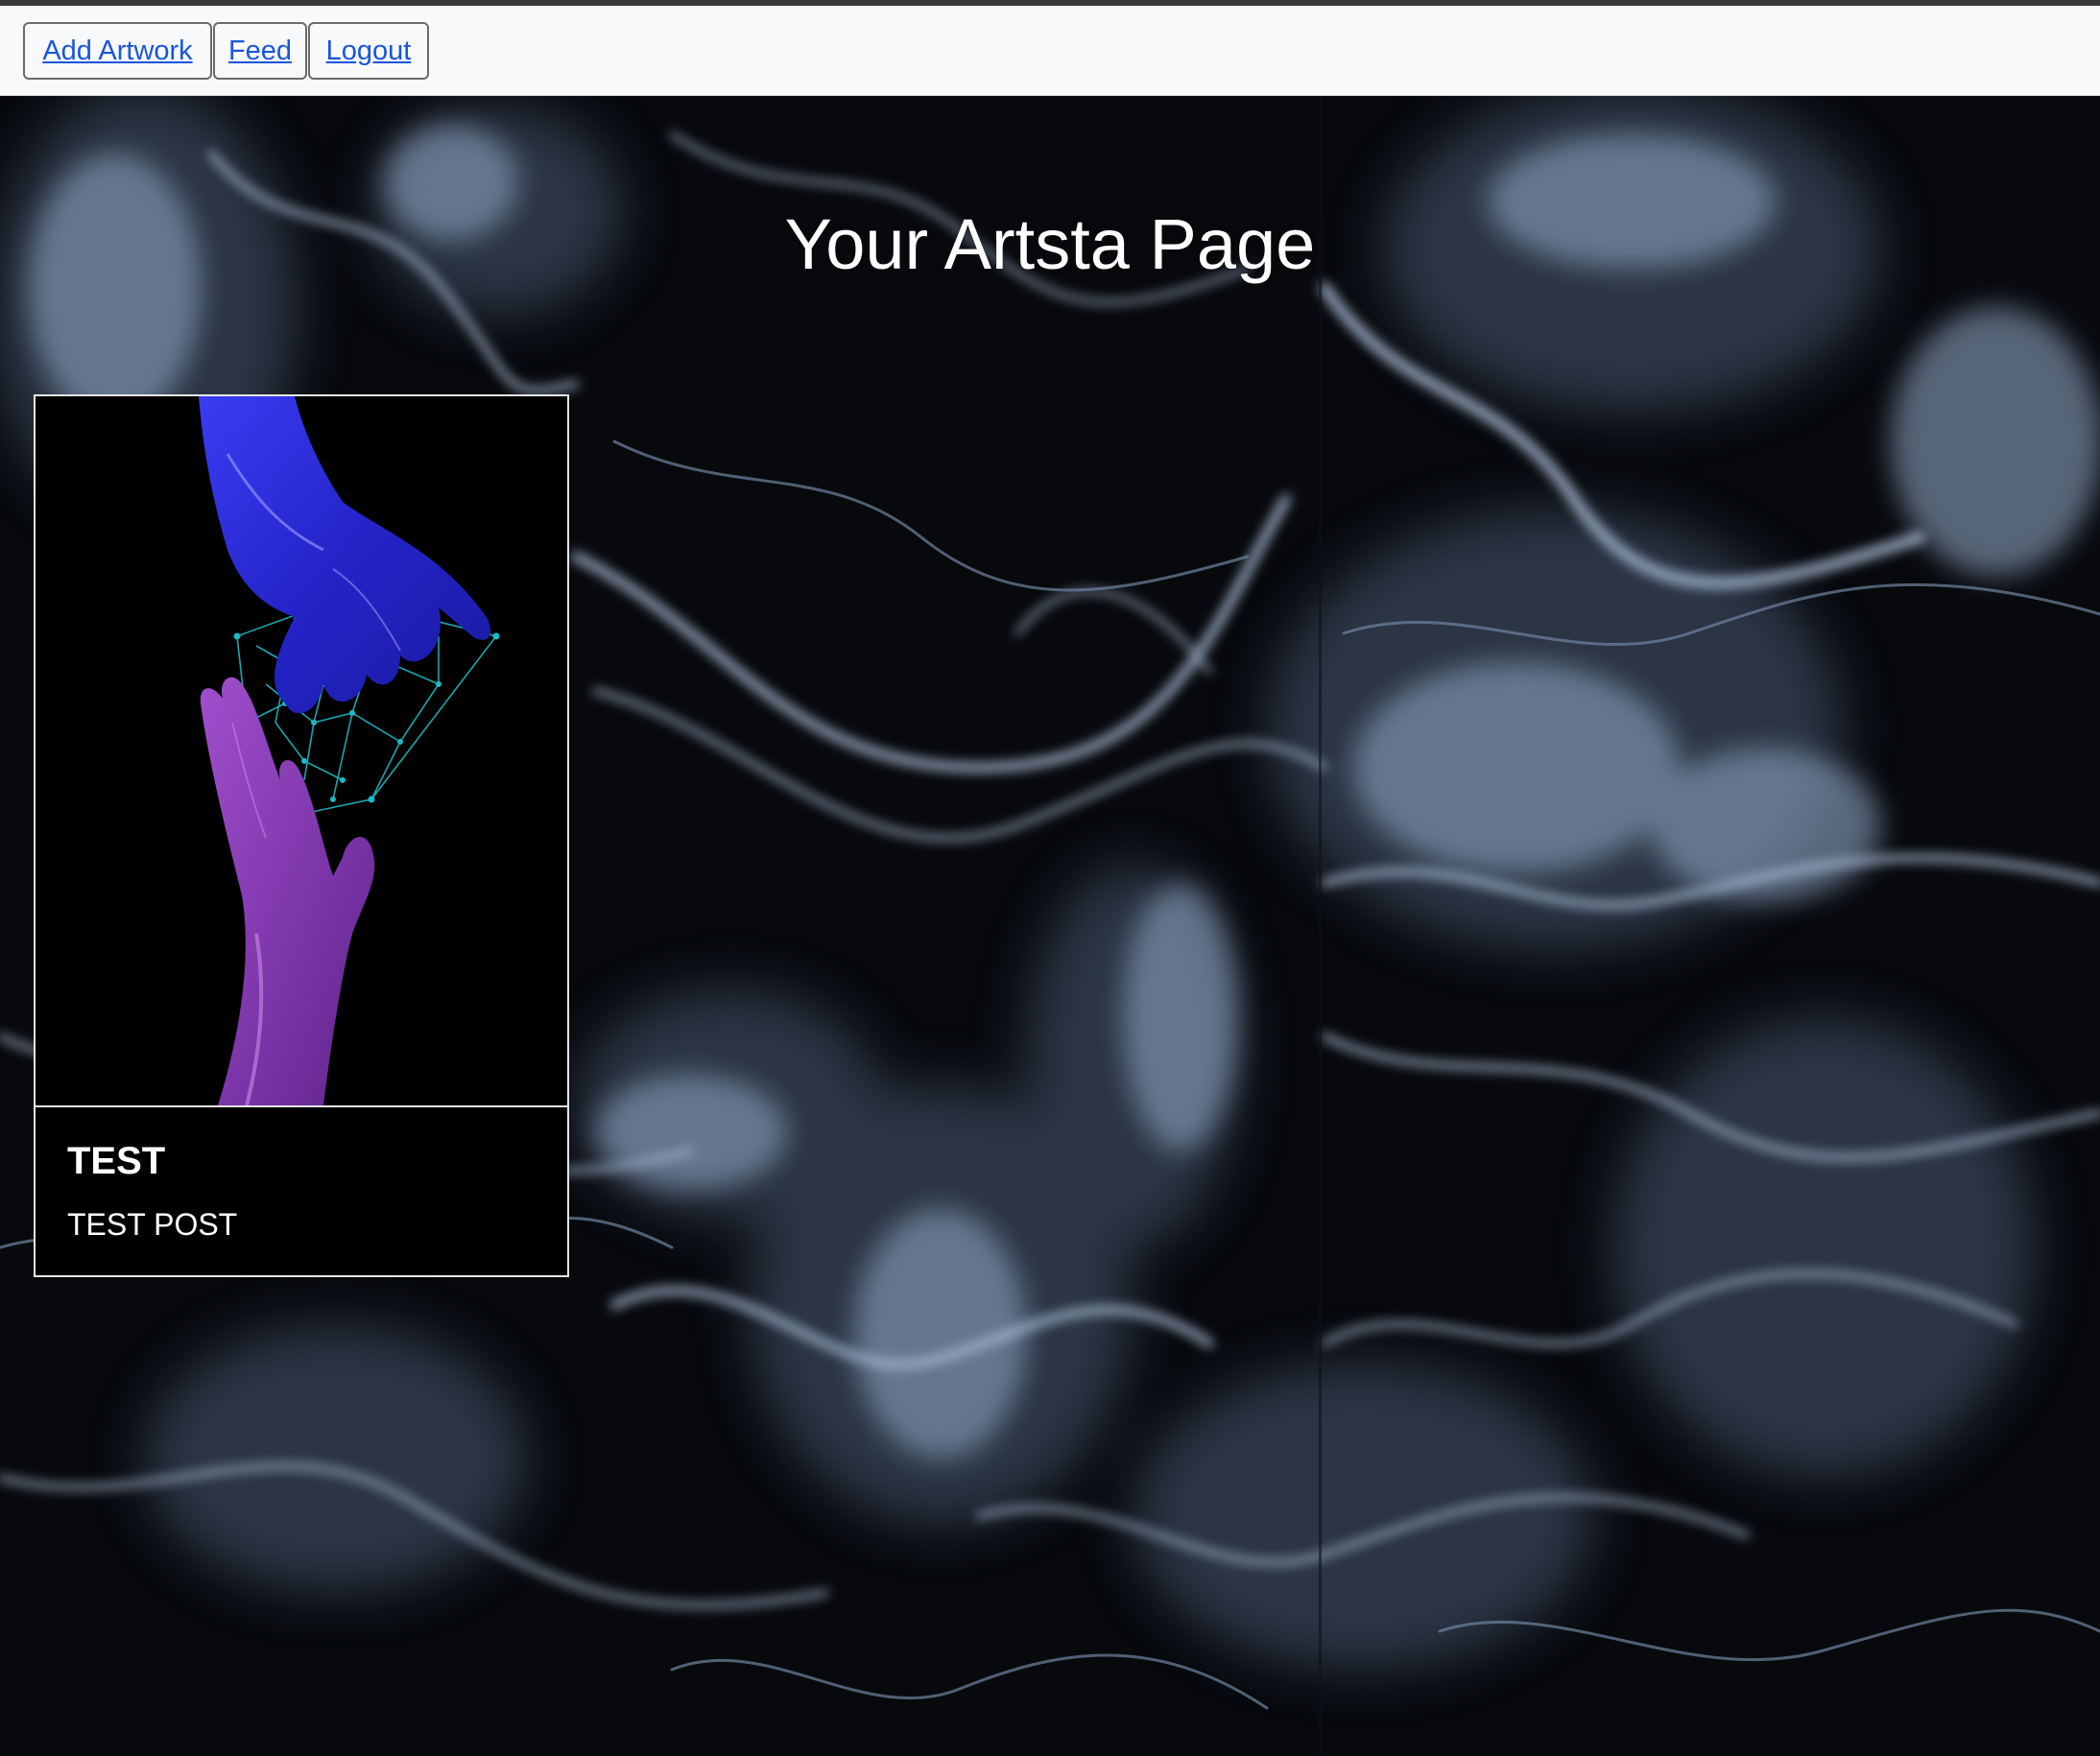 Image resolution: width=2100 pixels, height=1756 pixels. What do you see at coordinates (260, 51) in the screenshot?
I see `feed-button: Feed` at bounding box center [260, 51].